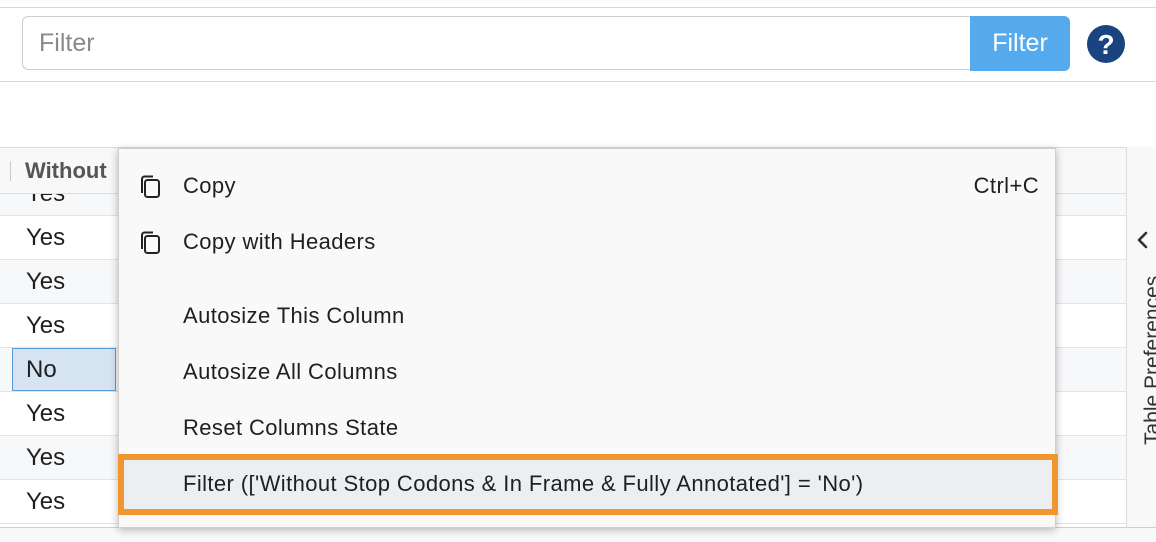 The height and width of the screenshot is (542, 1156). Describe the element at coordinates (290, 371) in the screenshot. I see `menu-item-label: Autosize All Columns` at that location.